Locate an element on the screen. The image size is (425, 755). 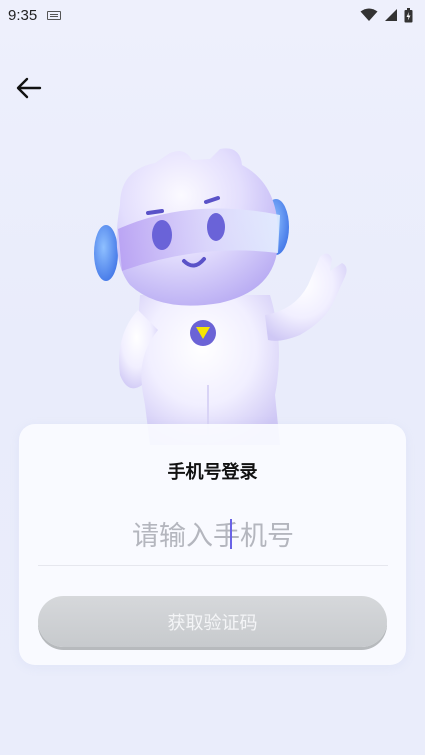
wifi-icon is located at coordinates (369, 15).